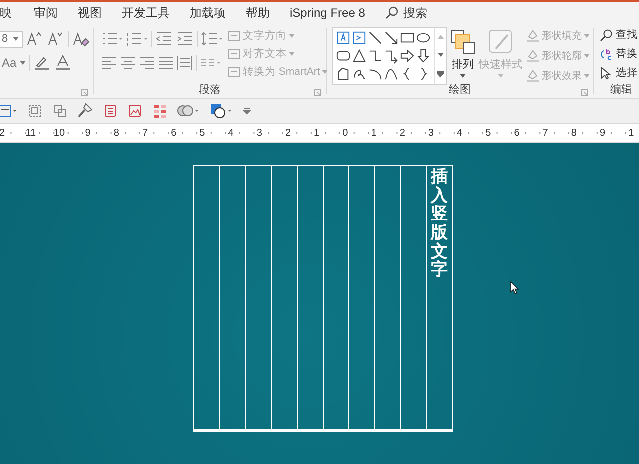  I want to click on ruler-number: 11, so click(31, 133).